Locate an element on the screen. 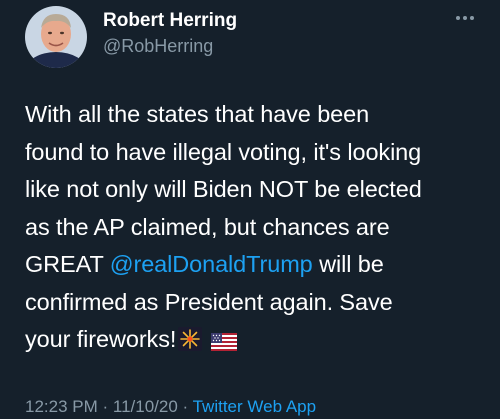 This screenshot has height=419, width=500. avatar is located at coordinates (56, 37).